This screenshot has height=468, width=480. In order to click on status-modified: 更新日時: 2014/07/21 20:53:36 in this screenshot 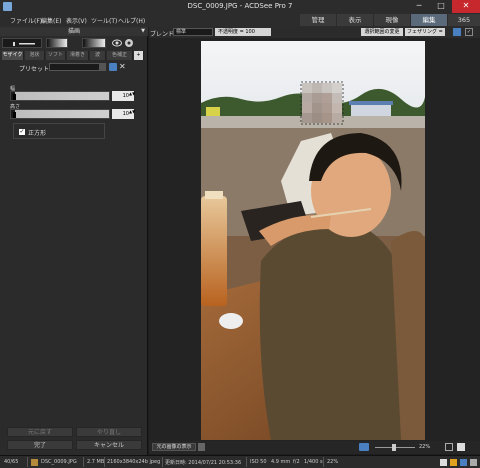, I will do `click(203, 463)`.